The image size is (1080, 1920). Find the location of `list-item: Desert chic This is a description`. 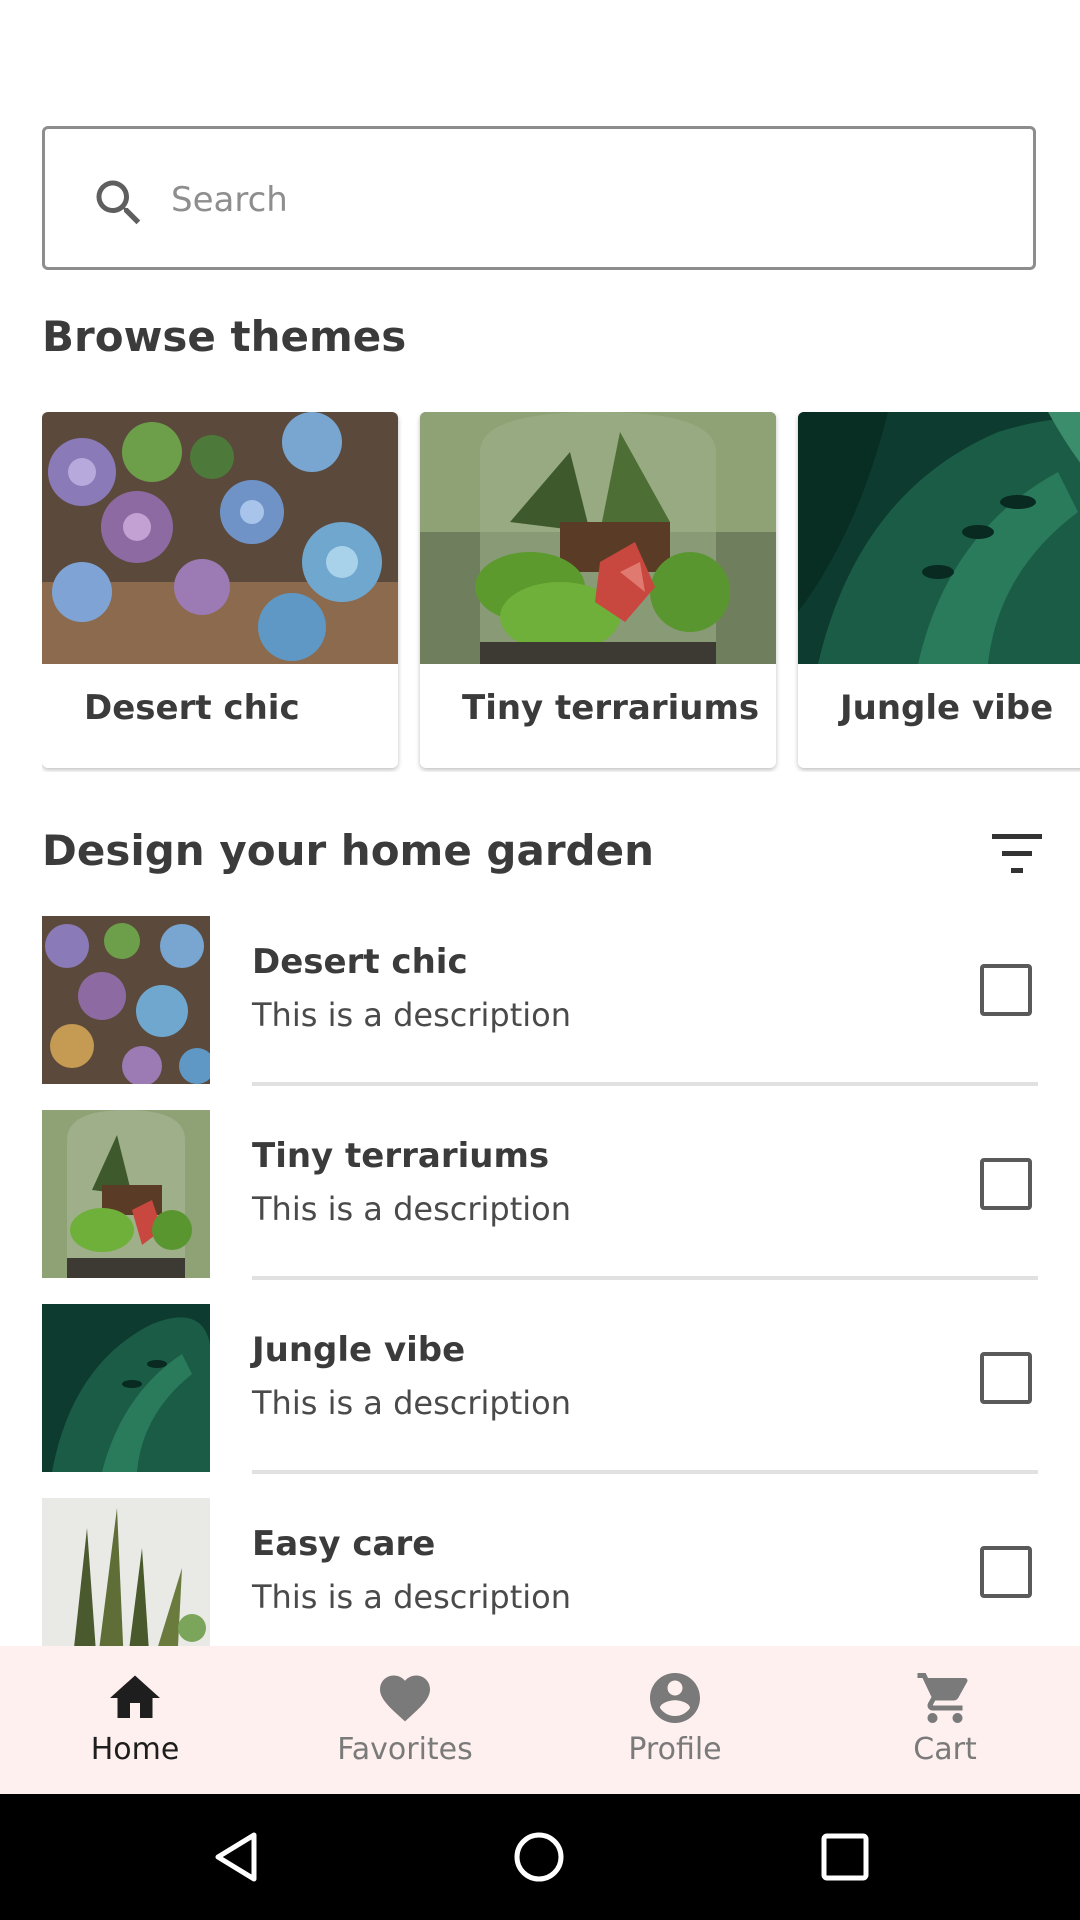

list-item: Desert chic This is a description is located at coordinates (540, 1013).